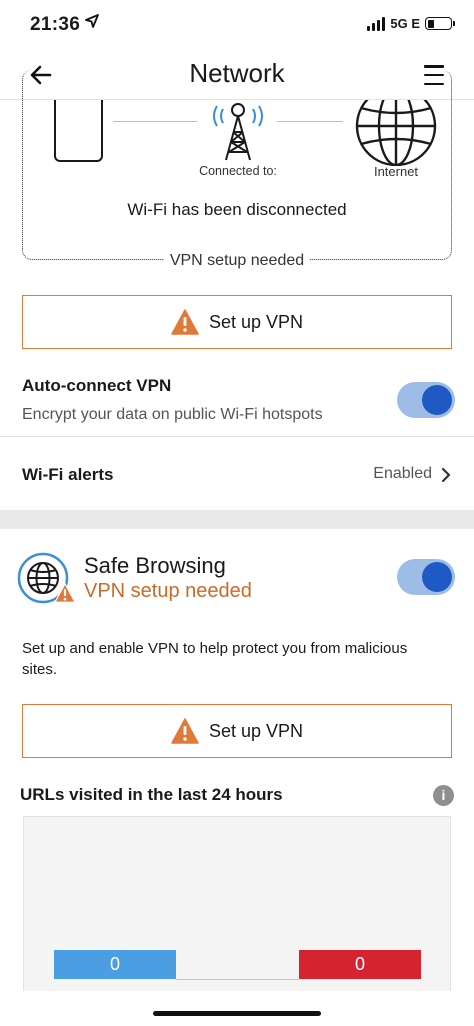 The width and height of the screenshot is (474, 1026). What do you see at coordinates (155, 565) in the screenshot?
I see `safe-browsing-title: Safe Browsing` at bounding box center [155, 565].